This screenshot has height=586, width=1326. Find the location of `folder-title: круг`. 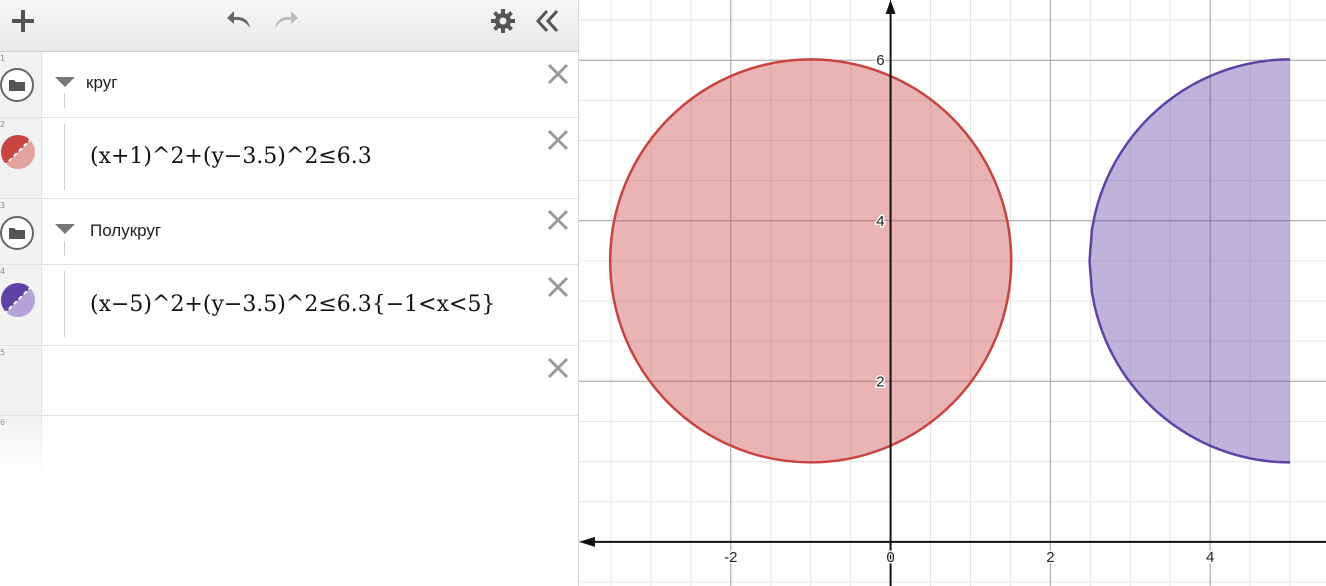

folder-title: круг is located at coordinates (101, 83).